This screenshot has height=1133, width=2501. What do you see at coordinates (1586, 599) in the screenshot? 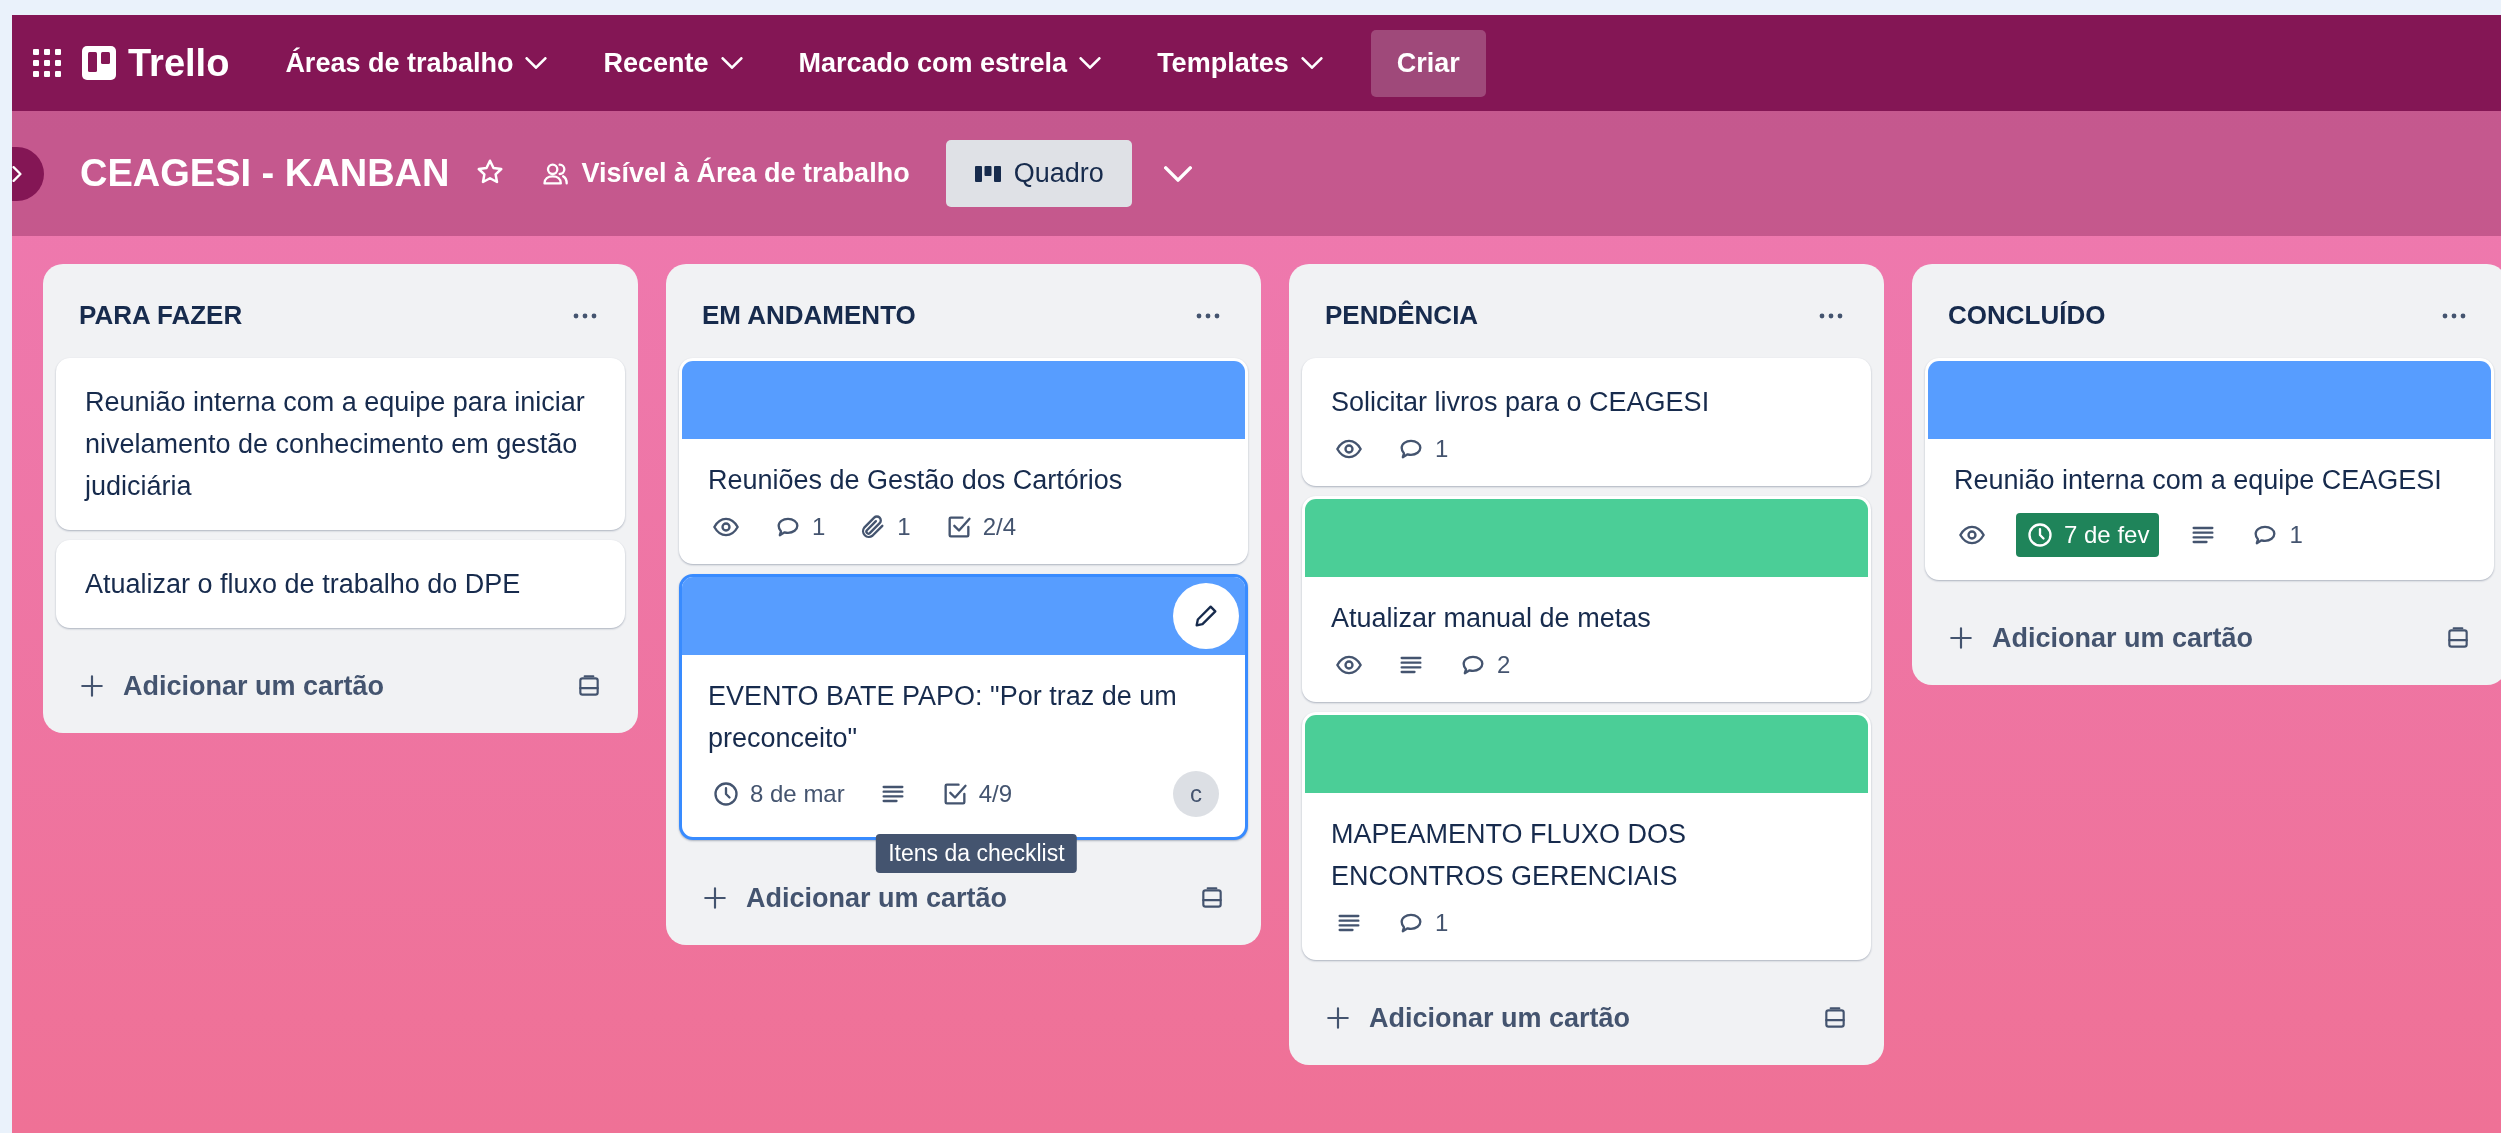
I see `card: Atualizar manual de metas 2` at bounding box center [1586, 599].